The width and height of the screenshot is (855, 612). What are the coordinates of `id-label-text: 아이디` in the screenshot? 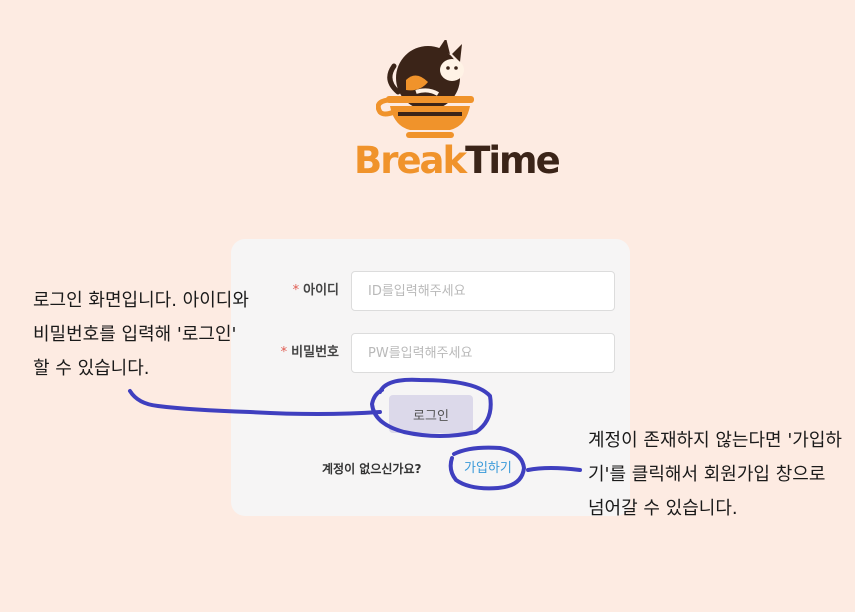 It's located at (321, 290).